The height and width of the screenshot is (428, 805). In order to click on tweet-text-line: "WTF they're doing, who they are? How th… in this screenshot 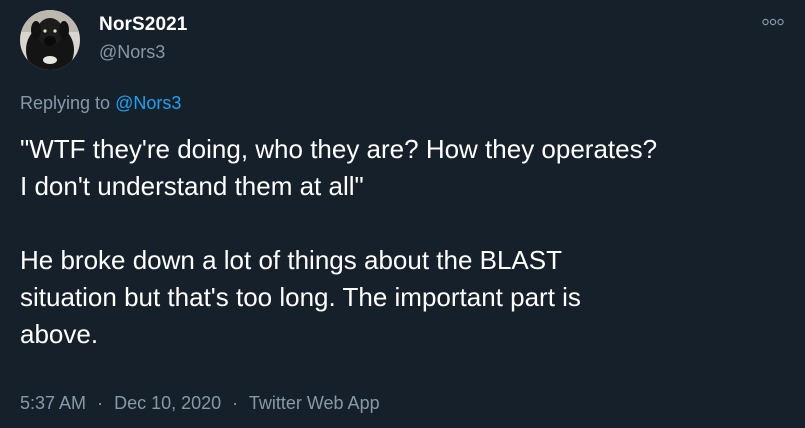, I will do `click(339, 149)`.